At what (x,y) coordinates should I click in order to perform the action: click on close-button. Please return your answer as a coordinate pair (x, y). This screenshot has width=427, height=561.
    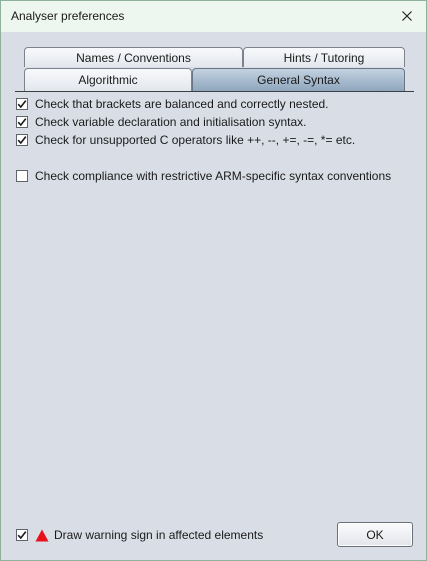
    Looking at the image, I should click on (407, 16).